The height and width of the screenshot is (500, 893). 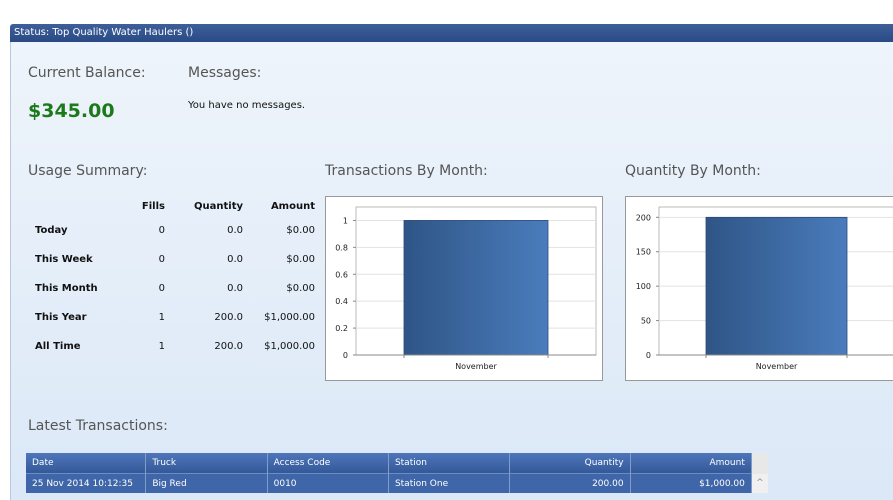 What do you see at coordinates (88, 171) in the screenshot?
I see `usage-heading: Usage Summary:` at bounding box center [88, 171].